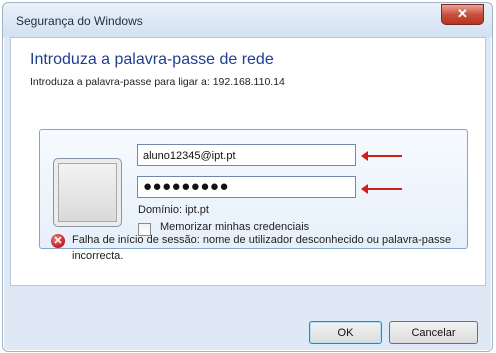 The width and height of the screenshot is (496, 353). What do you see at coordinates (152, 59) in the screenshot?
I see `dialog-heading: Introduza a palavra-passe de rede` at bounding box center [152, 59].